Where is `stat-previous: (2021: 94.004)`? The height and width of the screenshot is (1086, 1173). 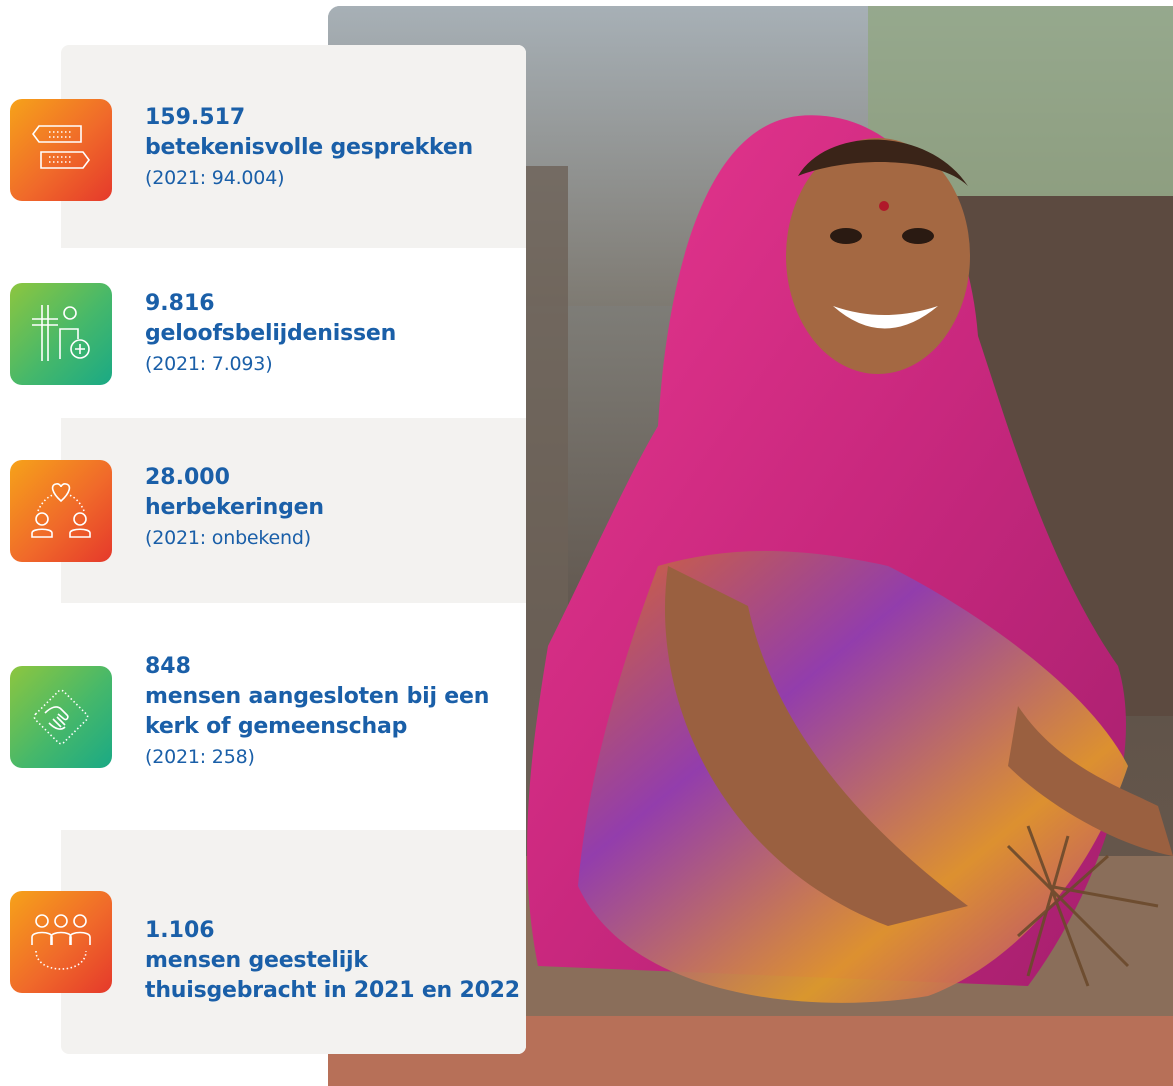
stat-previous: (2021: 94.004) is located at coordinates (215, 178).